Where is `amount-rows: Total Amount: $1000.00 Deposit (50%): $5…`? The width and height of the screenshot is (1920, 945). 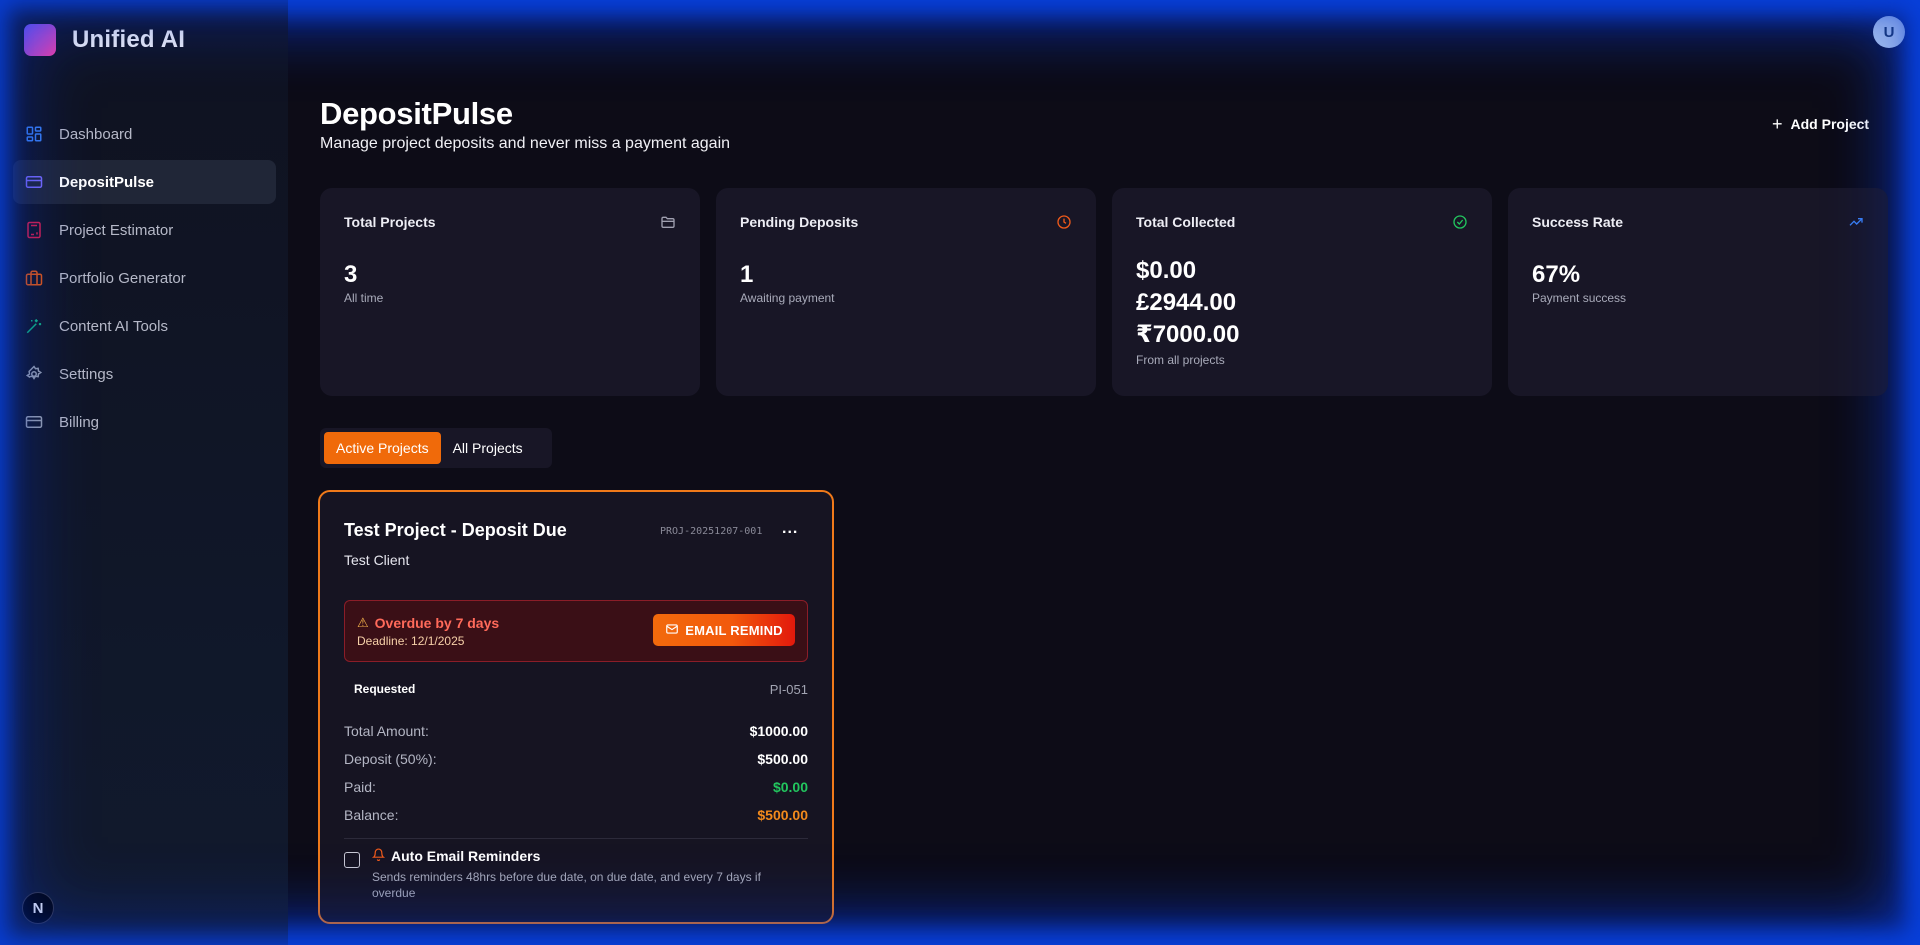
amount-rows: Total Amount: $1000.00 Deposit (50%): $5… is located at coordinates (576, 773).